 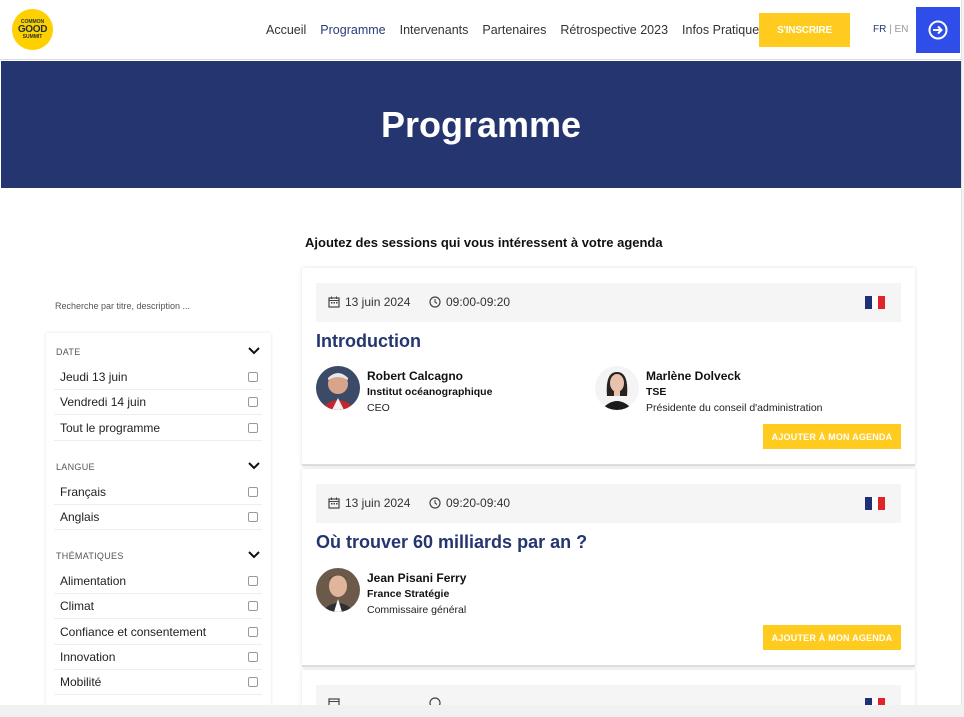 What do you see at coordinates (608, 695) in the screenshot?
I see `session-meta` at bounding box center [608, 695].